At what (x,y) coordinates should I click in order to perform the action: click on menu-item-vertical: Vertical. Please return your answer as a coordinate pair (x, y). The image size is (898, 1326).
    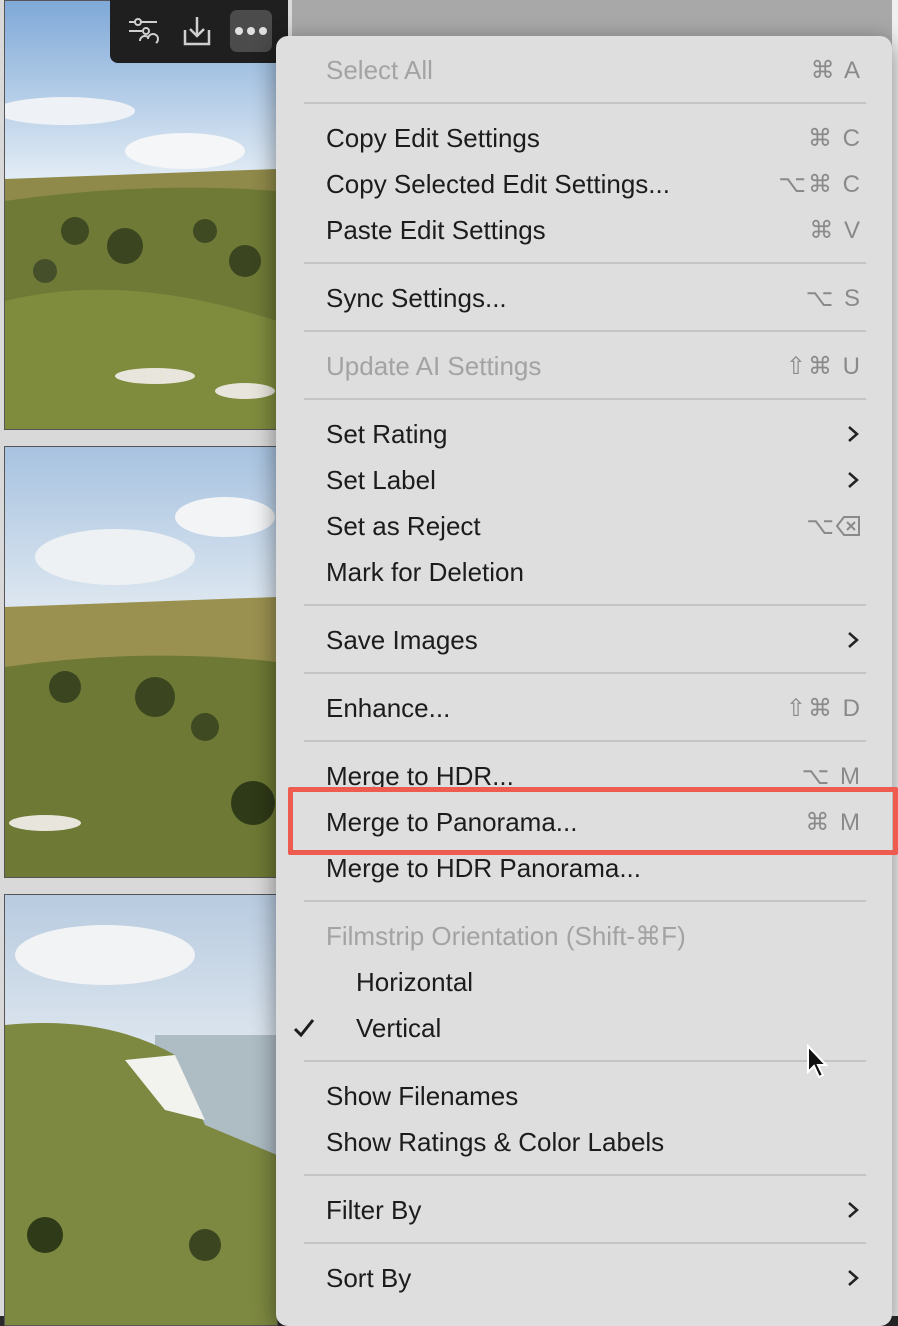
    Looking at the image, I should click on (609, 1028).